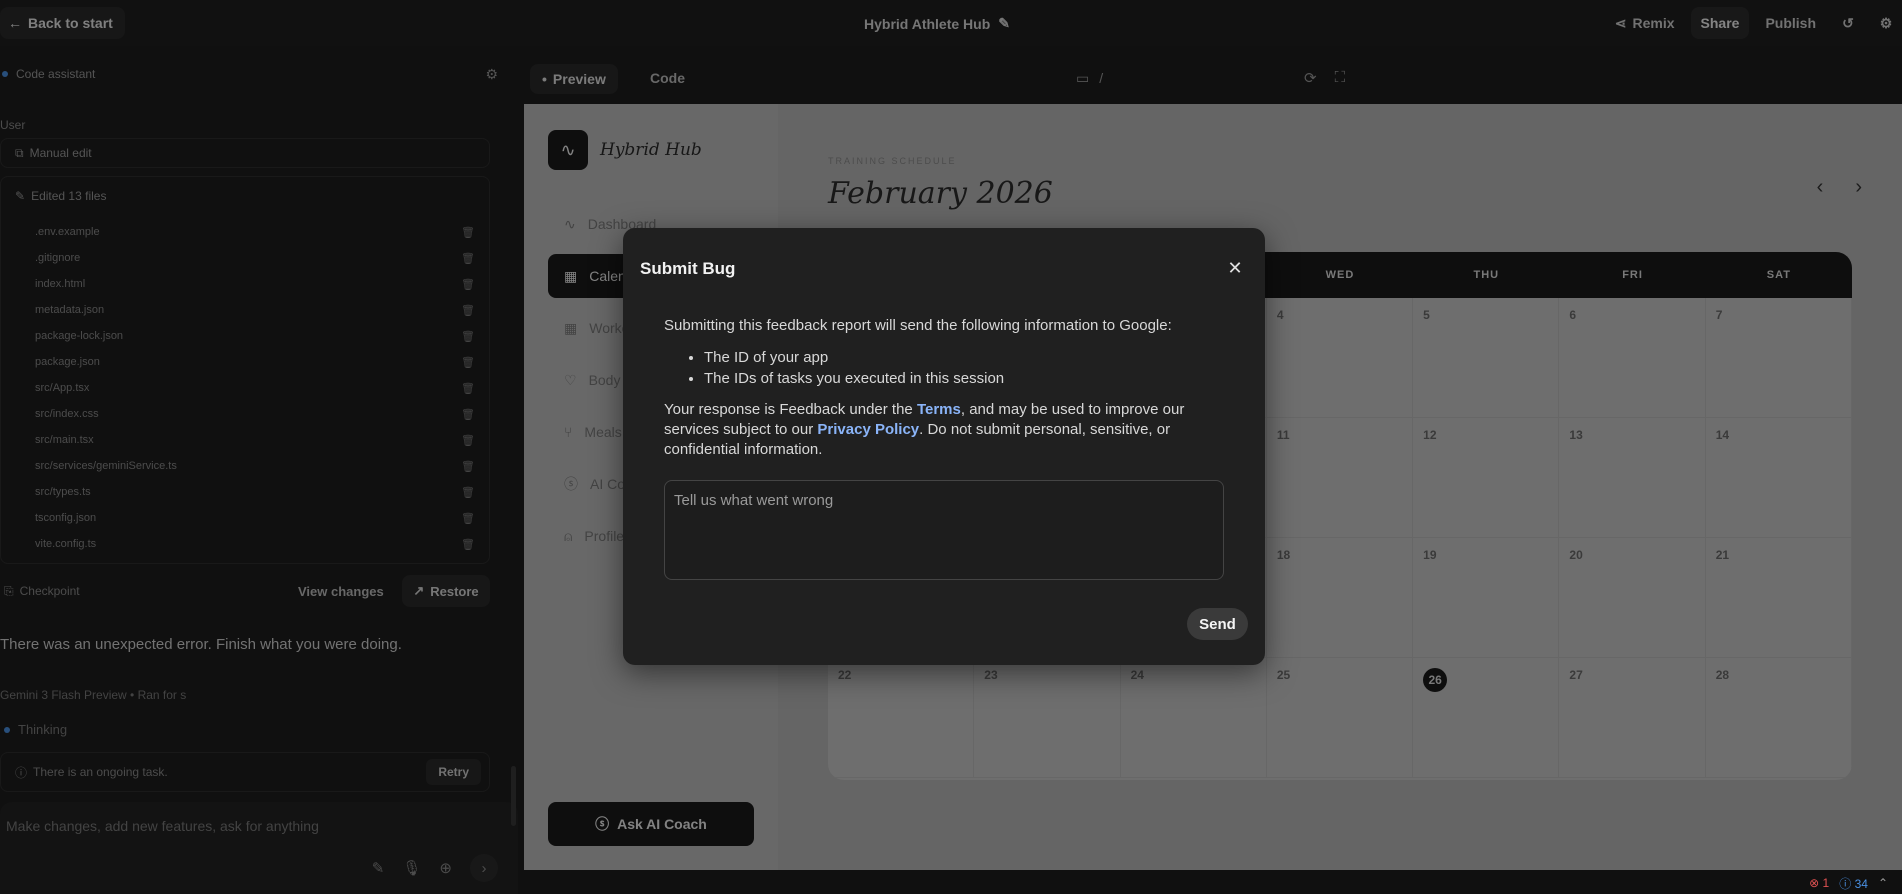 The width and height of the screenshot is (1902, 894). Describe the element at coordinates (1832, 883) in the screenshot. I see `status-bar: ⊗ 1 ⓘ 34 ⌃` at that location.